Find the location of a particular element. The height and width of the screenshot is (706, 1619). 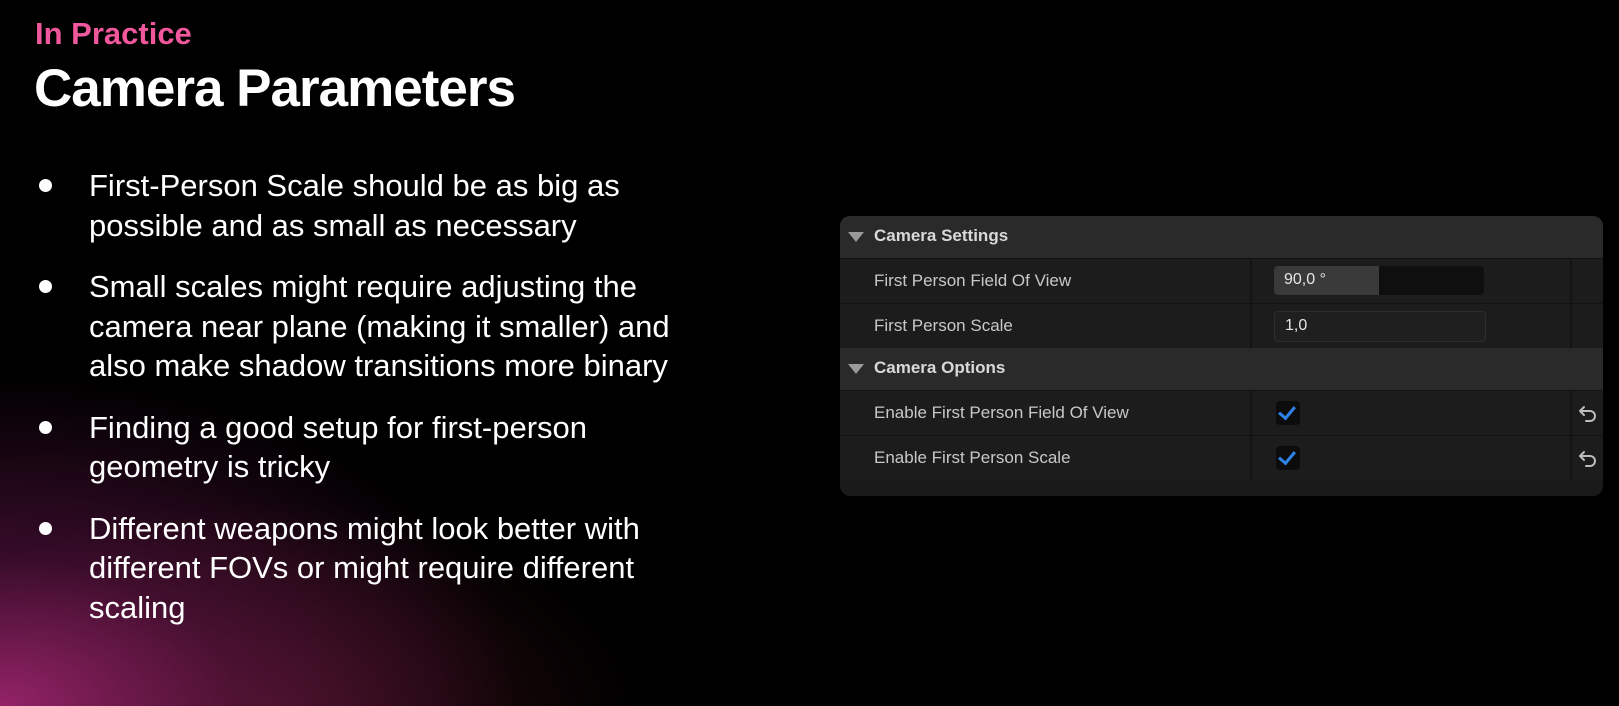

scale-value-input: 1,0 is located at coordinates (1380, 326).